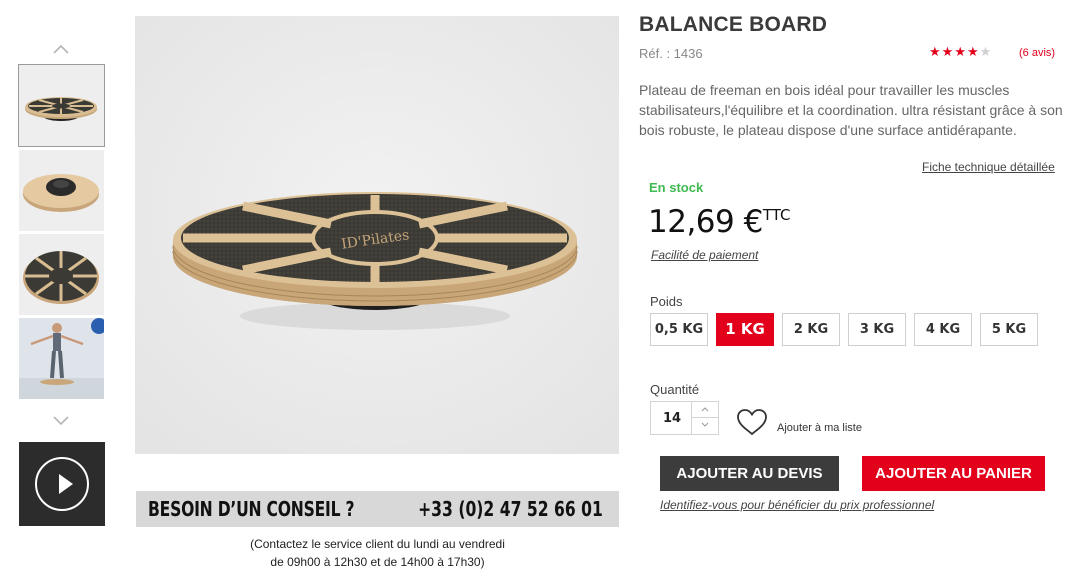 The height and width of the screenshot is (578, 1075). What do you see at coordinates (953, 473) in the screenshot?
I see `add-to-cart-button: AJOUTER AU PANIER` at bounding box center [953, 473].